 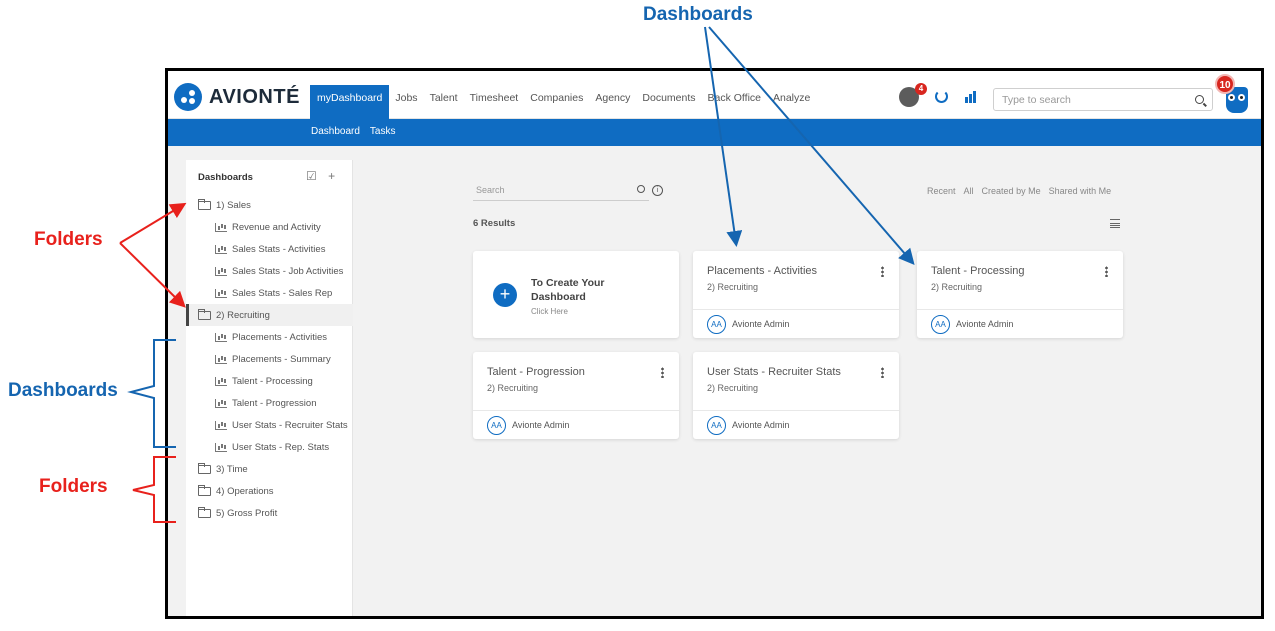 I want to click on refresh-icon, so click(x=941, y=96).